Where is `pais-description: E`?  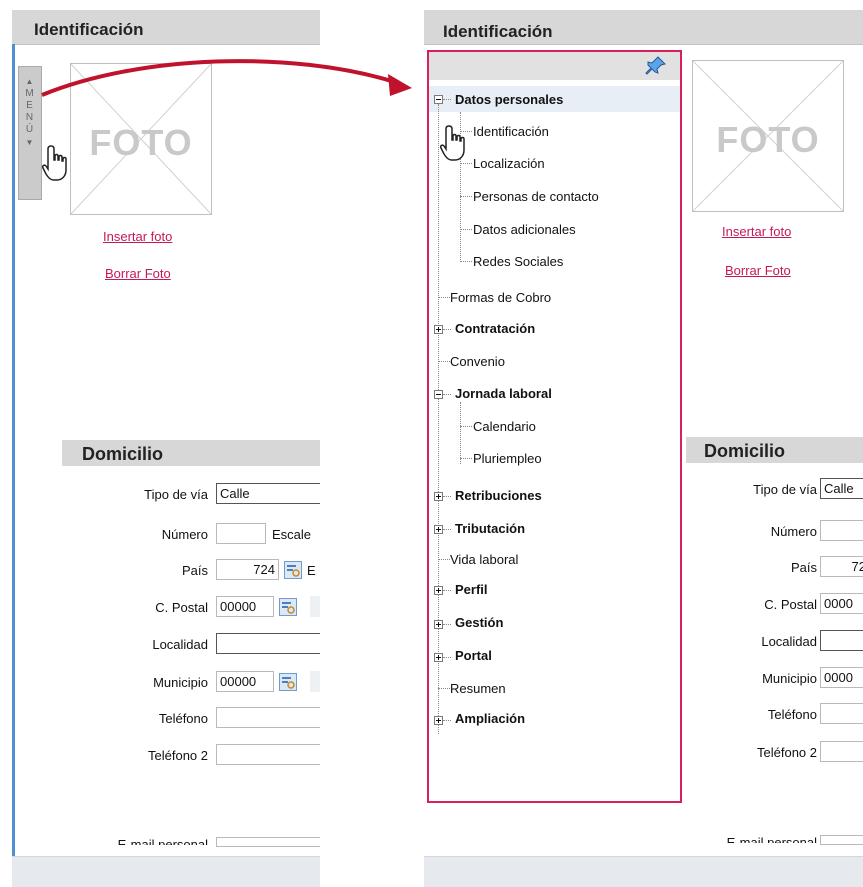
pais-description: E is located at coordinates (311, 570).